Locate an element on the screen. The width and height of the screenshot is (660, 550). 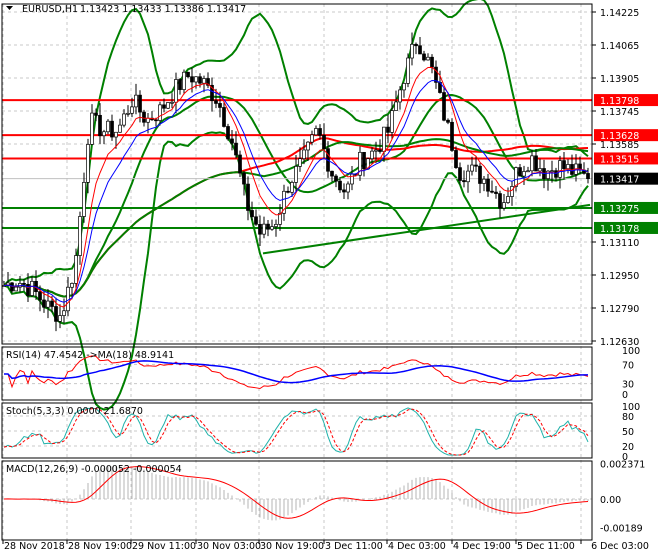
stoch-tick-label: 50 is located at coordinates (628, 432).